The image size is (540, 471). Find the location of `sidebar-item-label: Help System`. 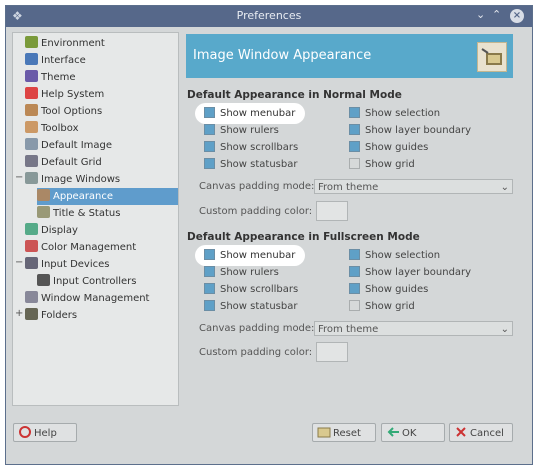

sidebar-item-label: Help System is located at coordinates (73, 94).